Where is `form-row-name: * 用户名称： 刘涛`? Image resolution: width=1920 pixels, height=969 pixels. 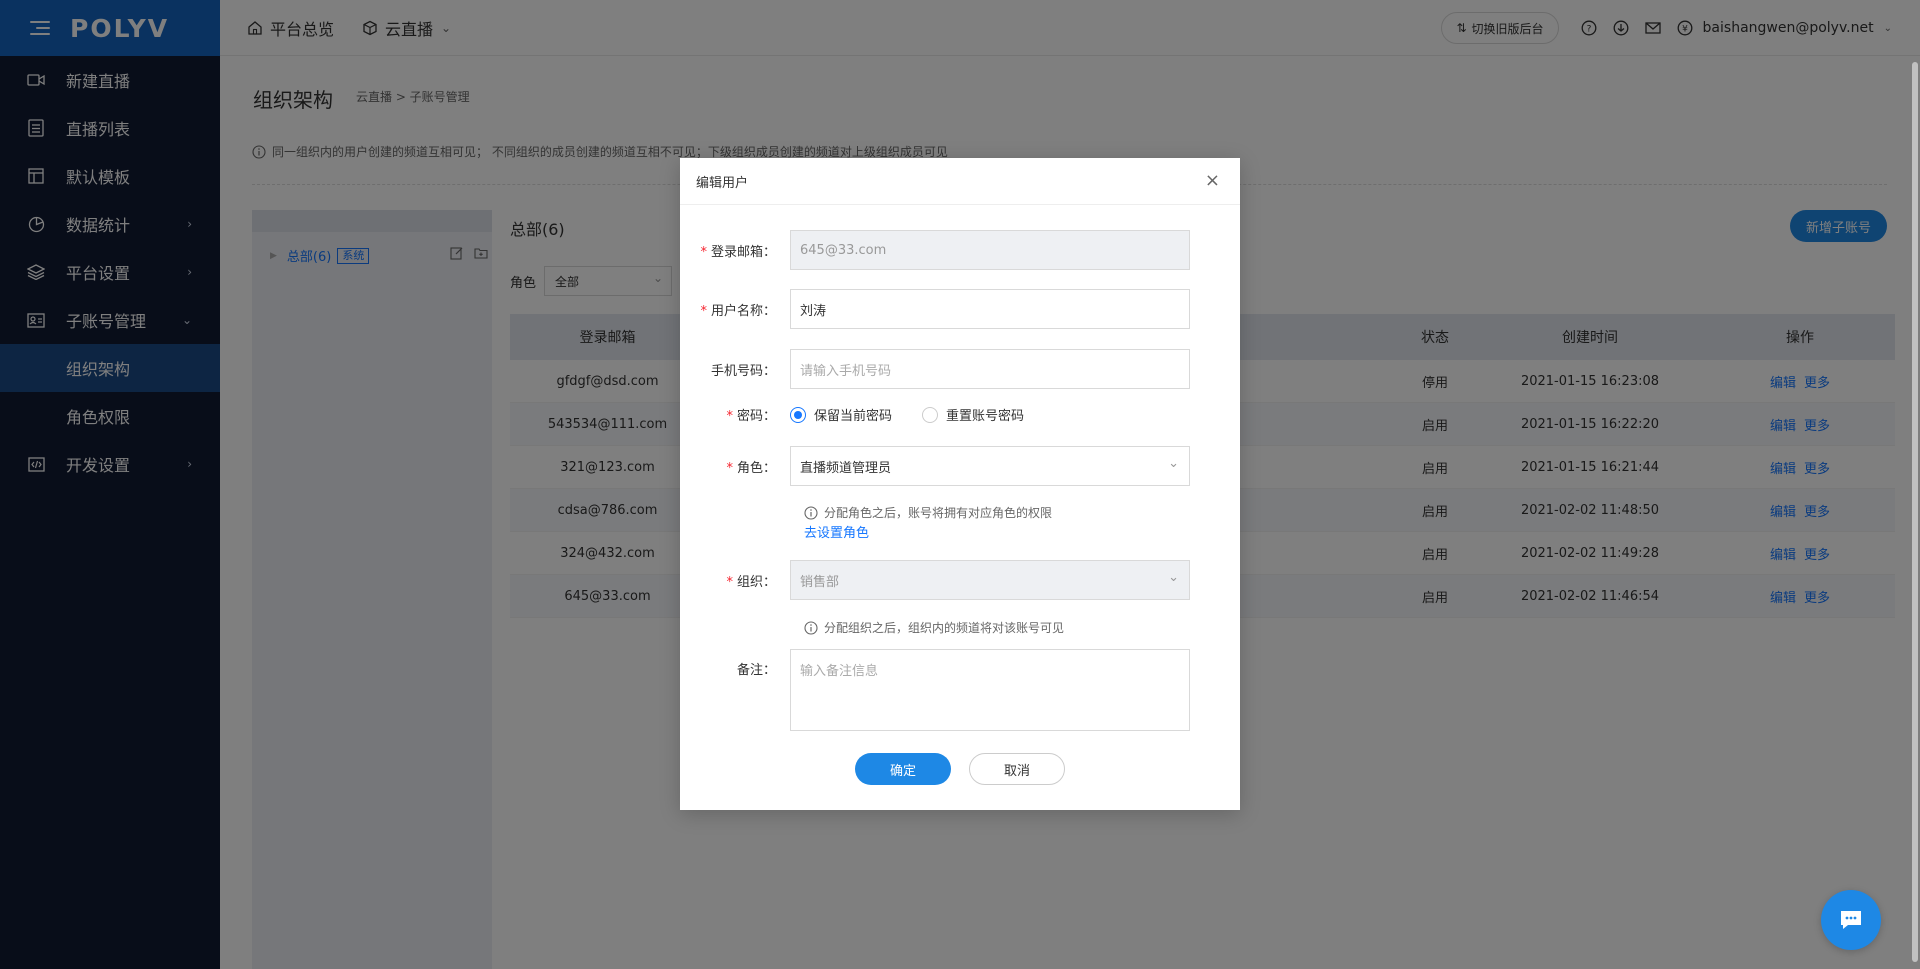
form-row-name: * 用户名称： 刘涛 is located at coordinates (960, 309).